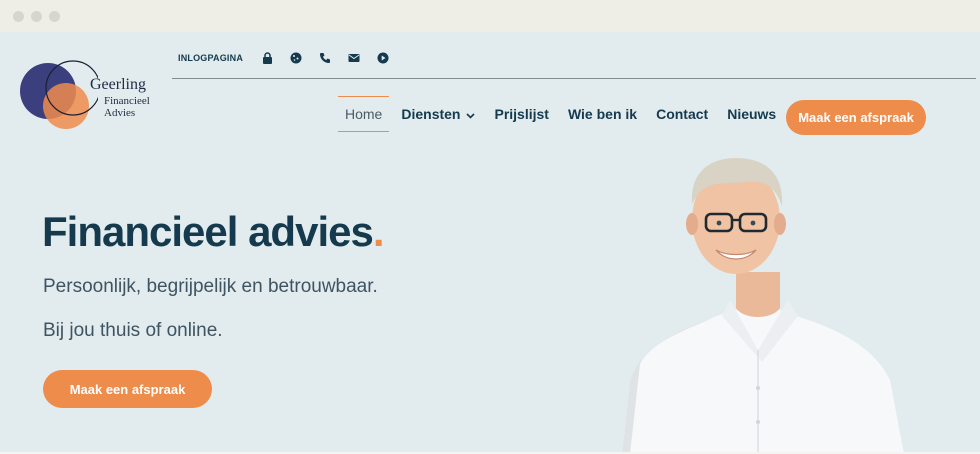 The width and height of the screenshot is (980, 454). I want to click on lock-icon, so click(267, 58).